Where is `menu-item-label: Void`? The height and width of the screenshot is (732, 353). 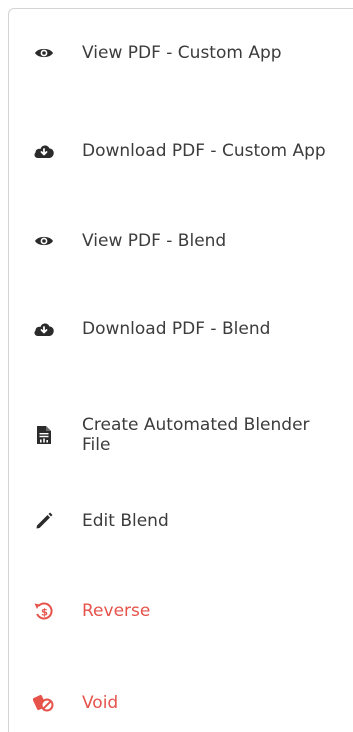 menu-item-label: Void is located at coordinates (100, 703).